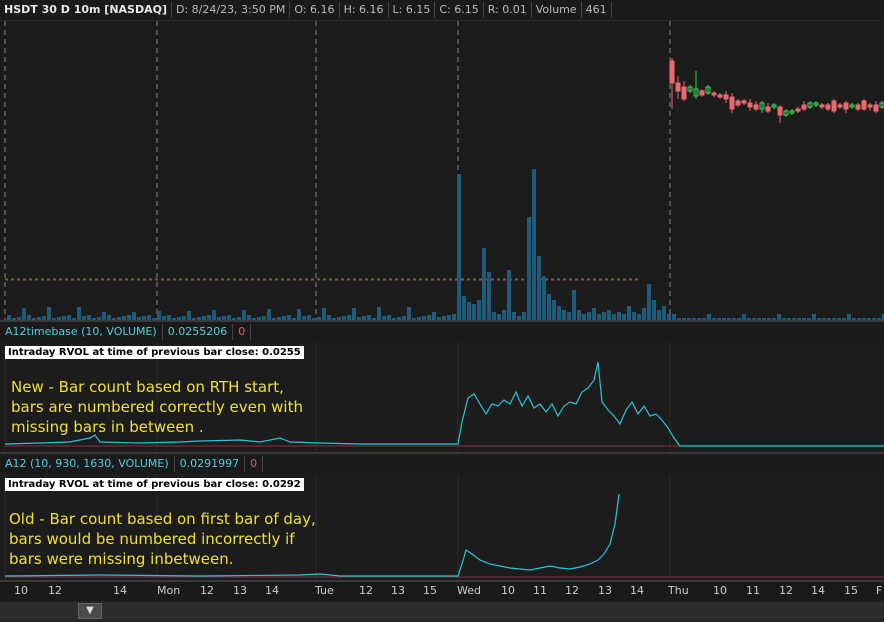 This screenshot has width=884, height=622. Describe the element at coordinates (254, 464) in the screenshot. I see `study2-value2: 0` at that location.